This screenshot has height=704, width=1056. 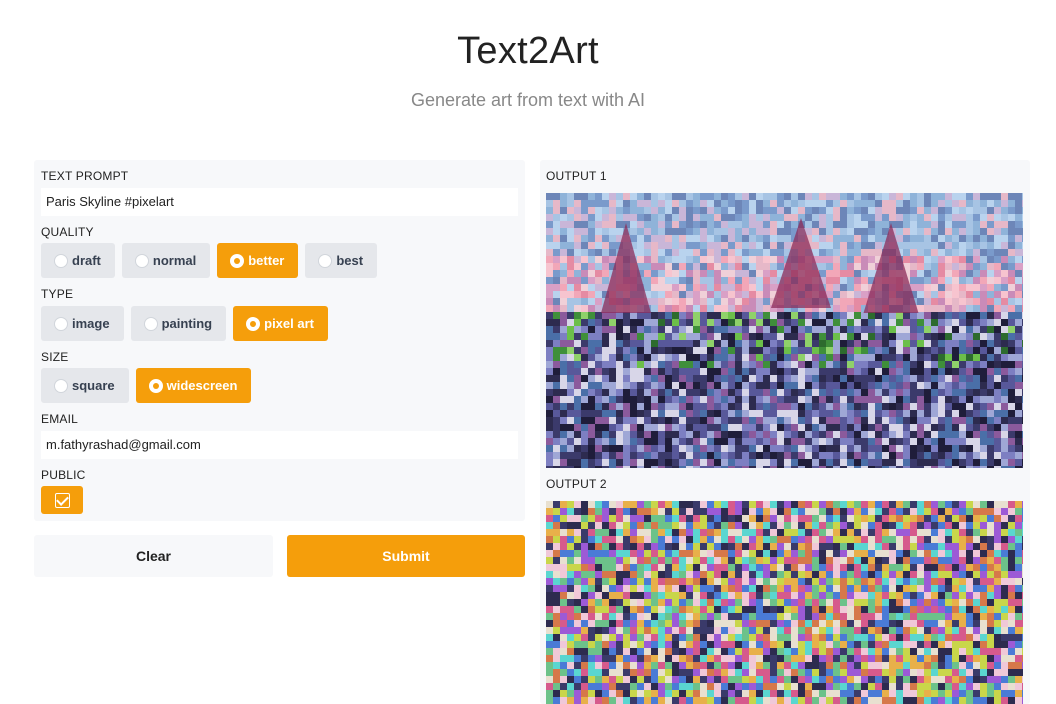 I want to click on public-checkbox, so click(x=62, y=500).